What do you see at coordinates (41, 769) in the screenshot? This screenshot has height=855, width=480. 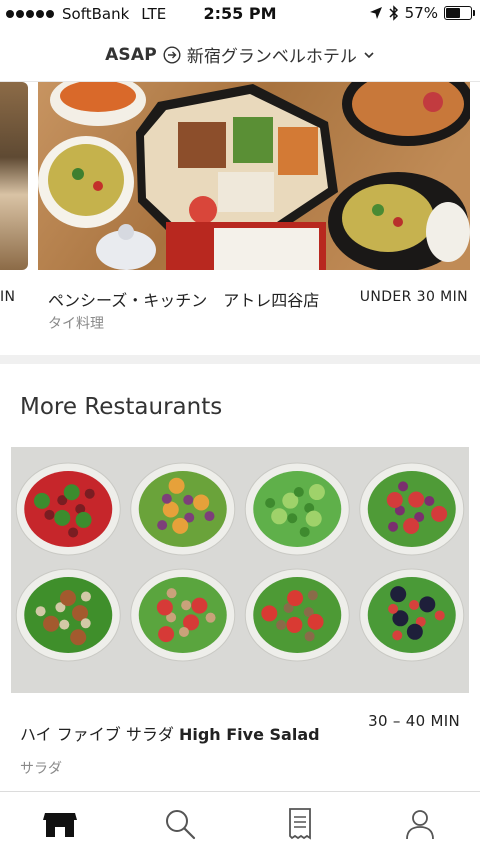 I see `restaurant-cuisine: サラダ` at bounding box center [41, 769].